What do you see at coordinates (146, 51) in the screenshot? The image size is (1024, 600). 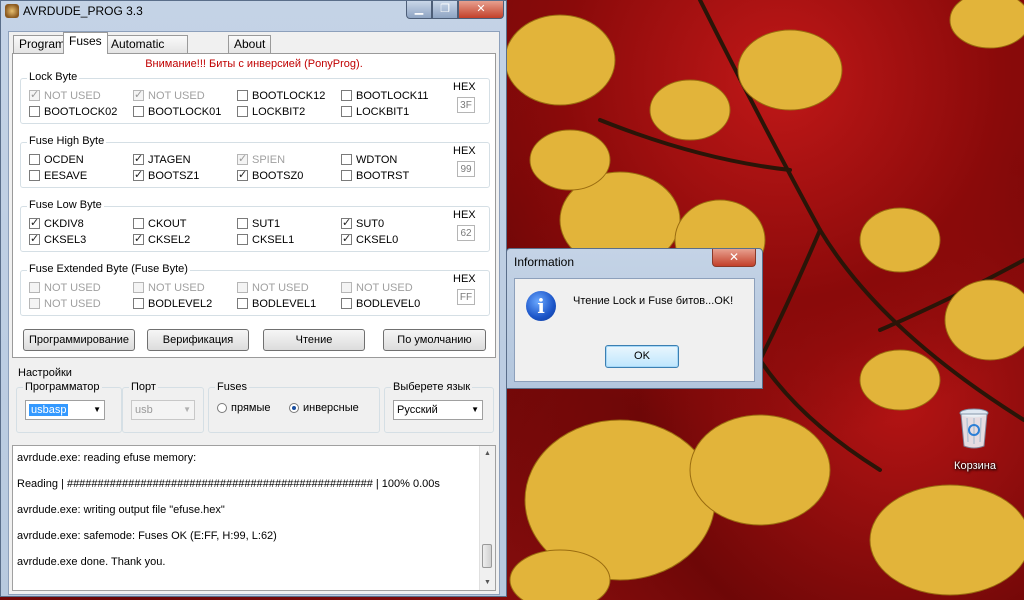 I see `tab-automatic-programming: Automatic programming` at bounding box center [146, 51].